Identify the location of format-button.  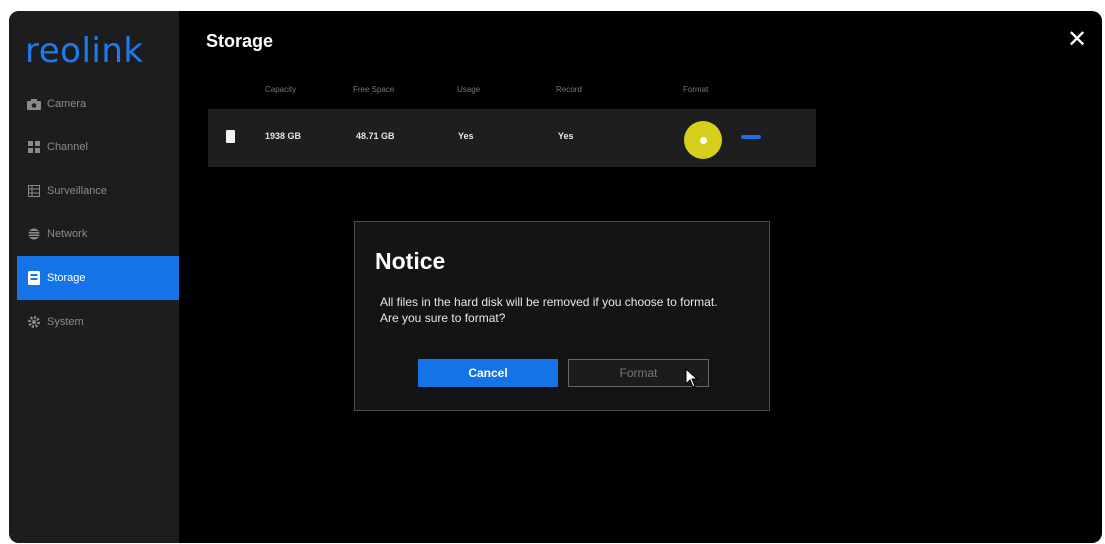
(703, 140).